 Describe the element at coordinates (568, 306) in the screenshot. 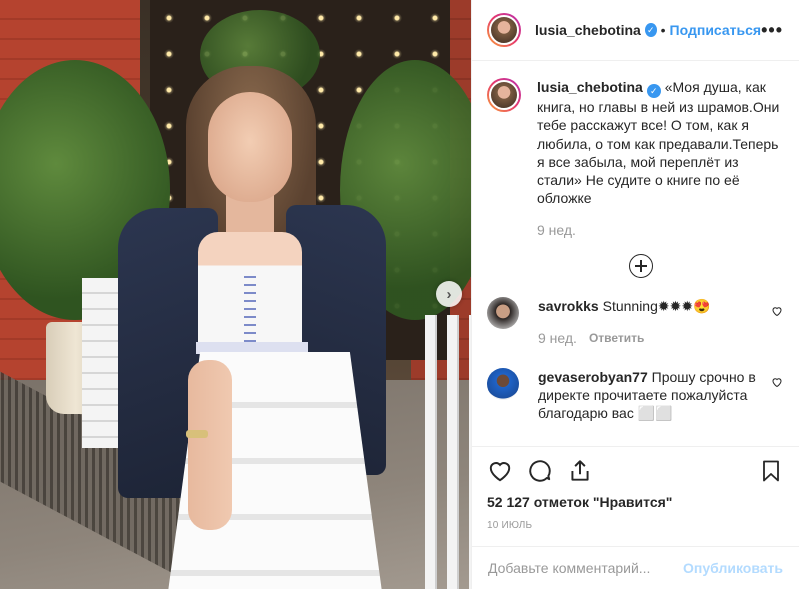

I see `comment-username: savrokks` at that location.